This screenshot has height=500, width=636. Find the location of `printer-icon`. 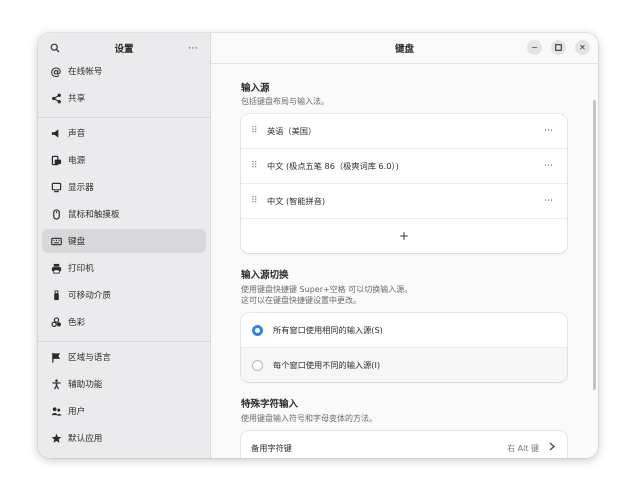

printer-icon is located at coordinates (56, 268).